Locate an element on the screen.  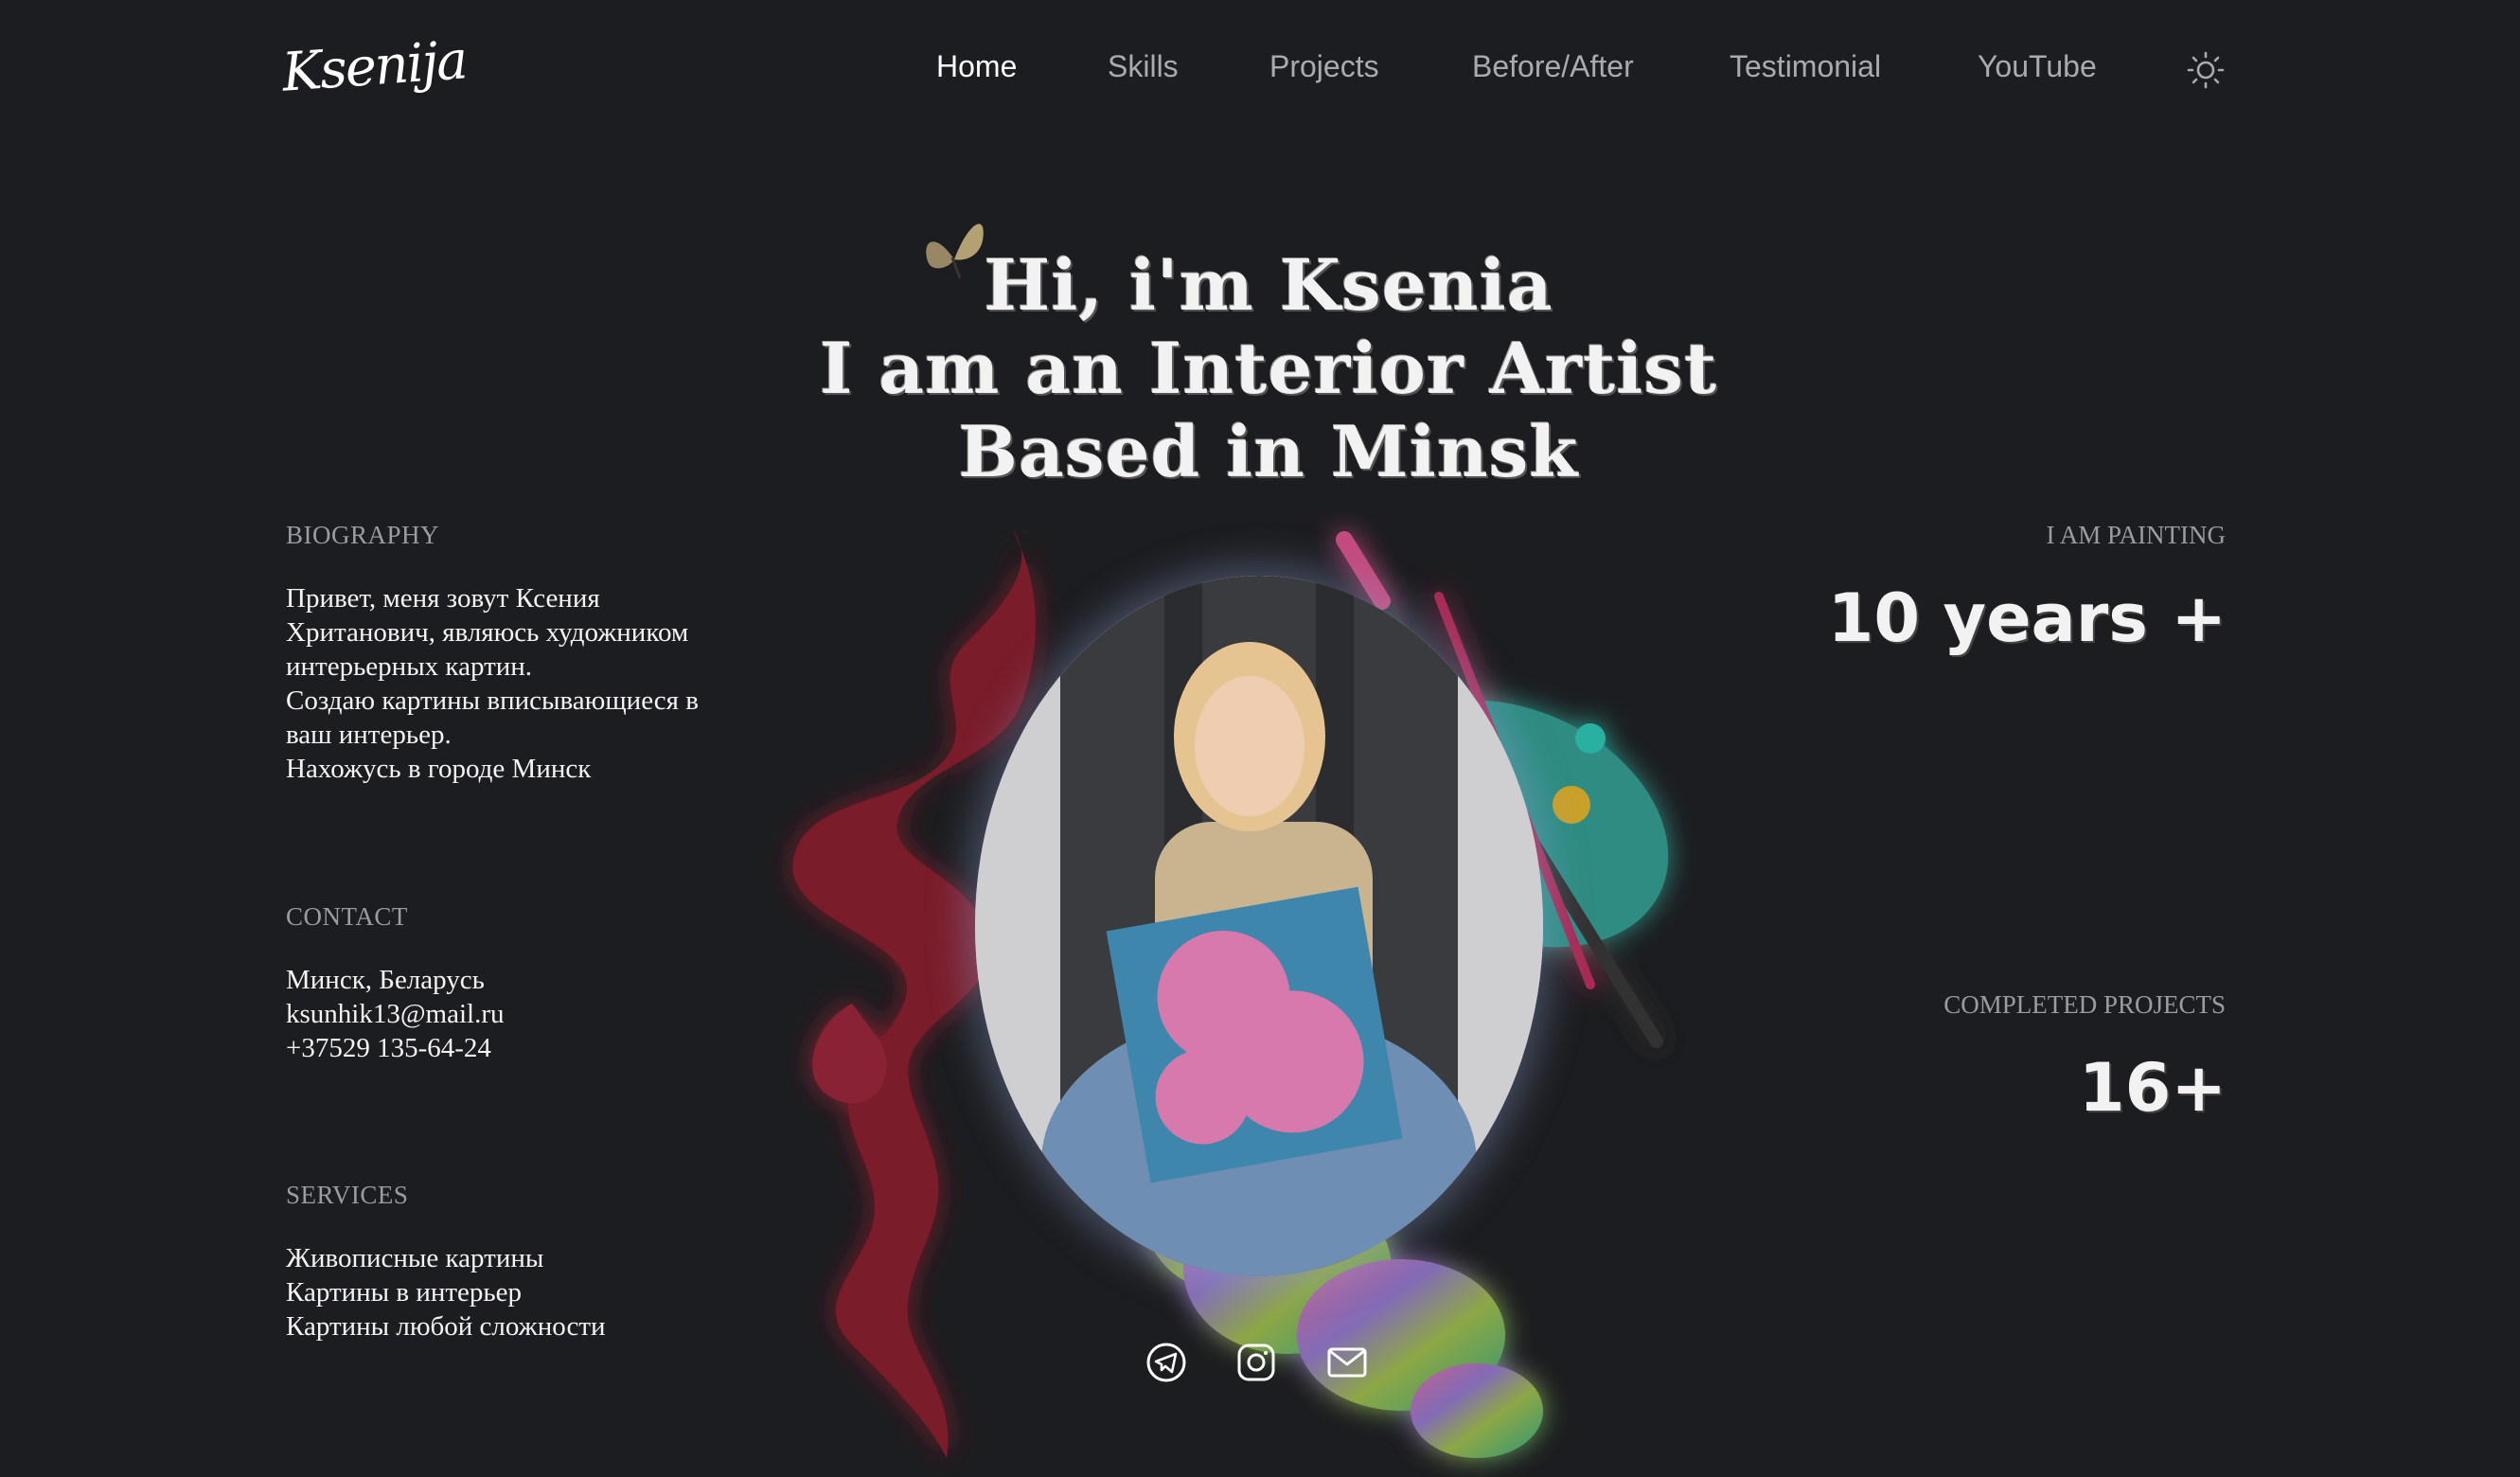
services-label: SERVICES is located at coordinates (347, 1195).